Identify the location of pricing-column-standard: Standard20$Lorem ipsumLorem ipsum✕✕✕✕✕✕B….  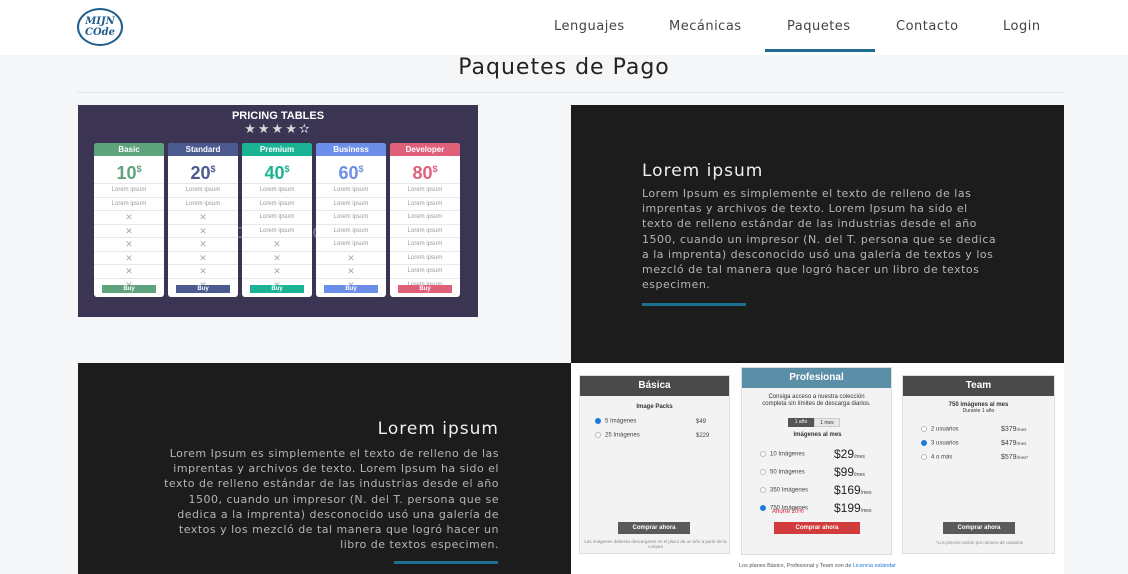
(203, 220).